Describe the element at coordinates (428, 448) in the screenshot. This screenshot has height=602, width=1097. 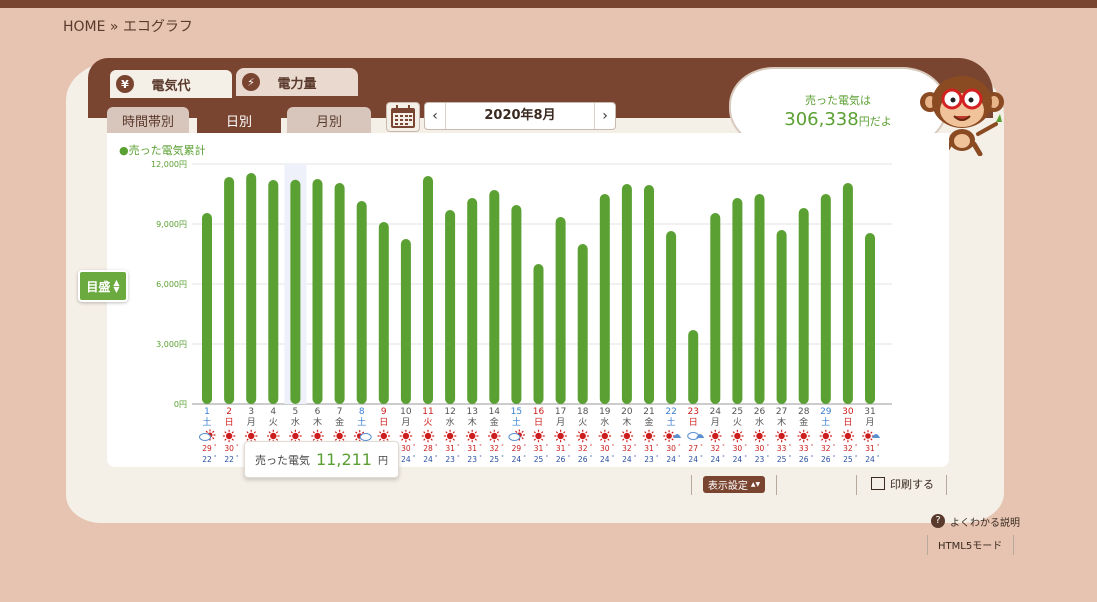
I see `temp-high-label: 28` at that location.